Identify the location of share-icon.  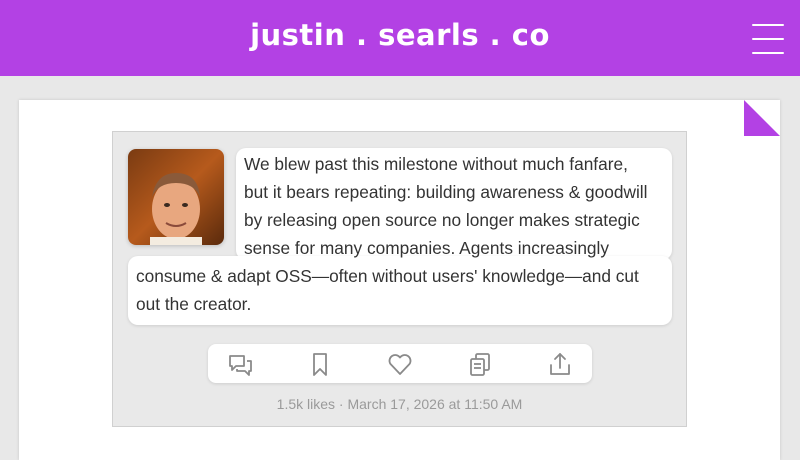
(560, 364).